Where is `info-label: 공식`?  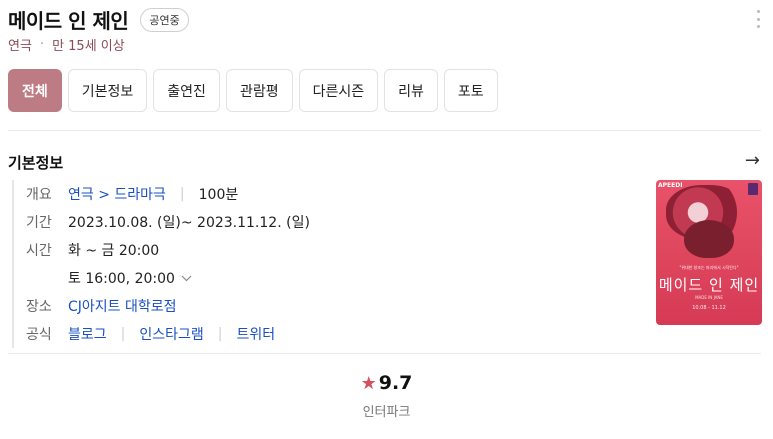 info-label: 공식 is located at coordinates (39, 335).